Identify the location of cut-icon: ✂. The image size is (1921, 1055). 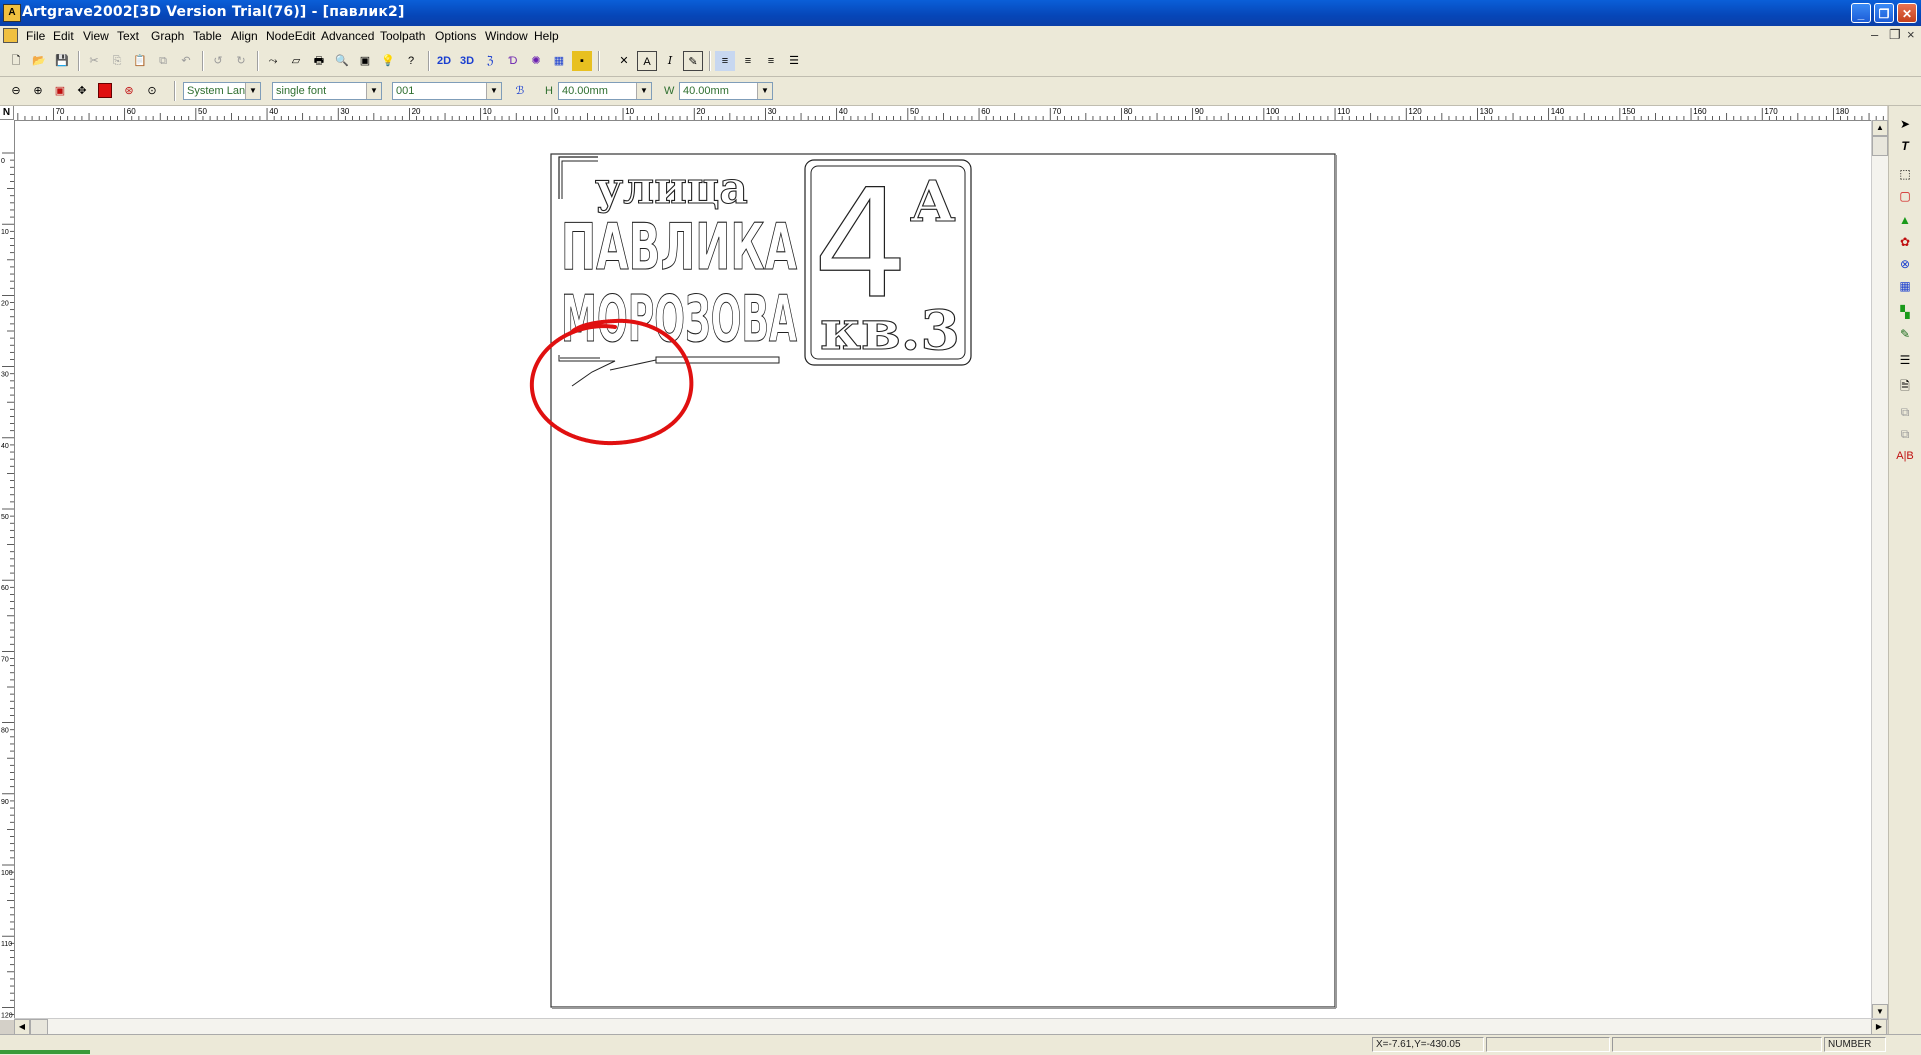
(94, 61).